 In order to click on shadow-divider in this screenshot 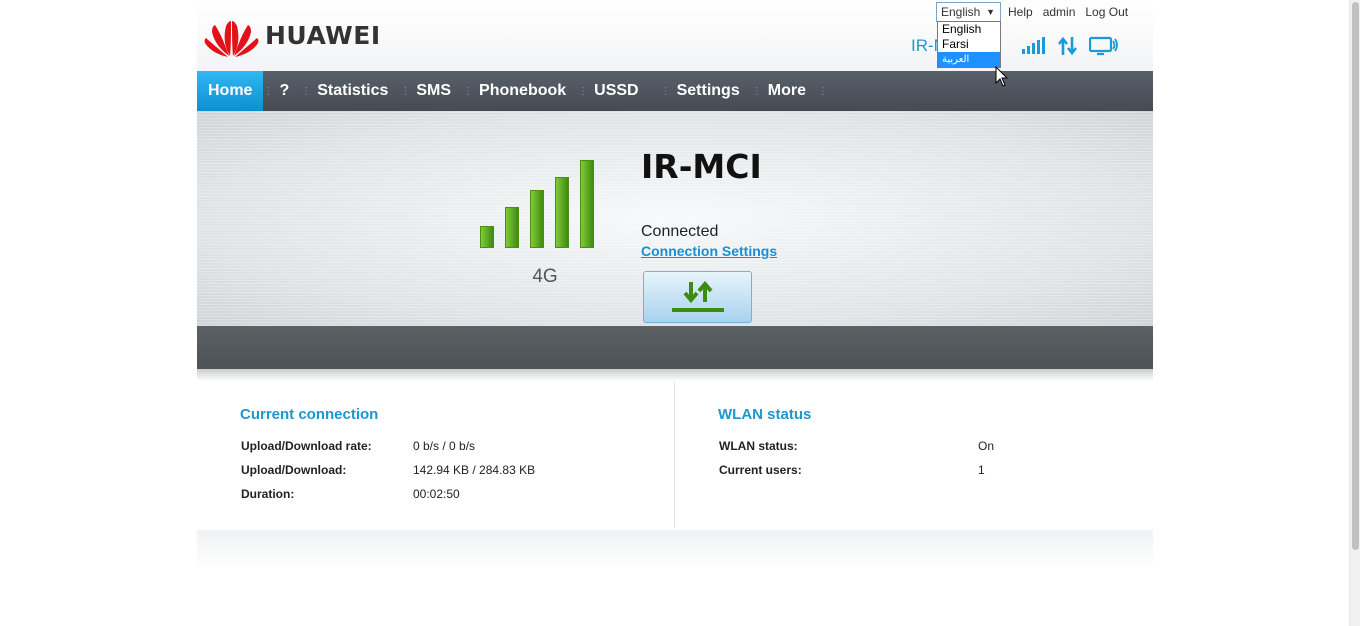, I will do `click(675, 375)`.